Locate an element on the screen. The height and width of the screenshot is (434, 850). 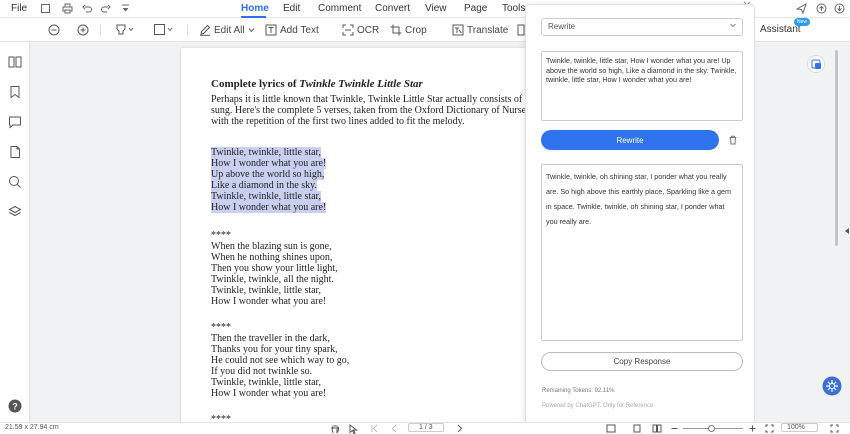
collapse-arrow-icon is located at coordinates (847, 231).